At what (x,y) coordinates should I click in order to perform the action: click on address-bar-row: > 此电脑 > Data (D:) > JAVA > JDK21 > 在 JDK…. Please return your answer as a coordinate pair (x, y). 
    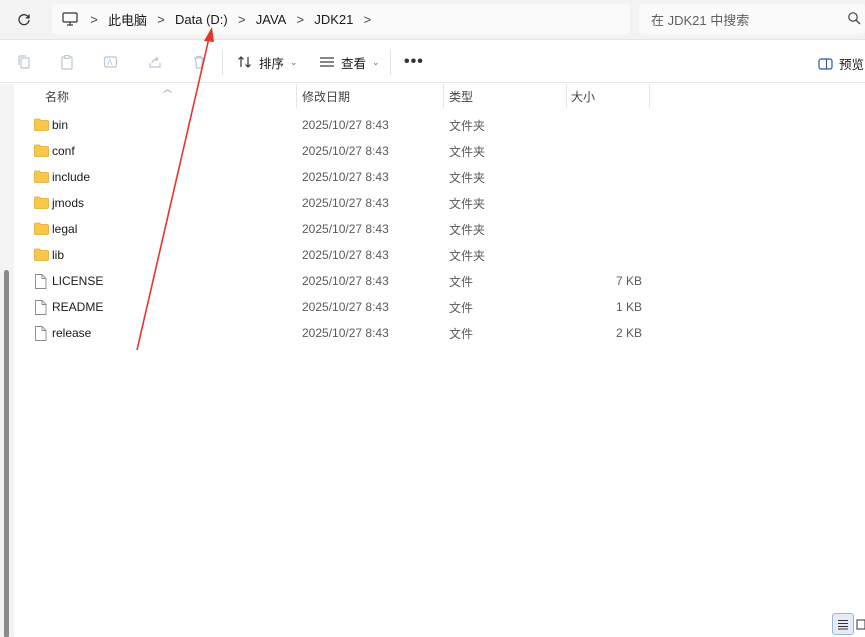
    Looking at the image, I should click on (432, 20).